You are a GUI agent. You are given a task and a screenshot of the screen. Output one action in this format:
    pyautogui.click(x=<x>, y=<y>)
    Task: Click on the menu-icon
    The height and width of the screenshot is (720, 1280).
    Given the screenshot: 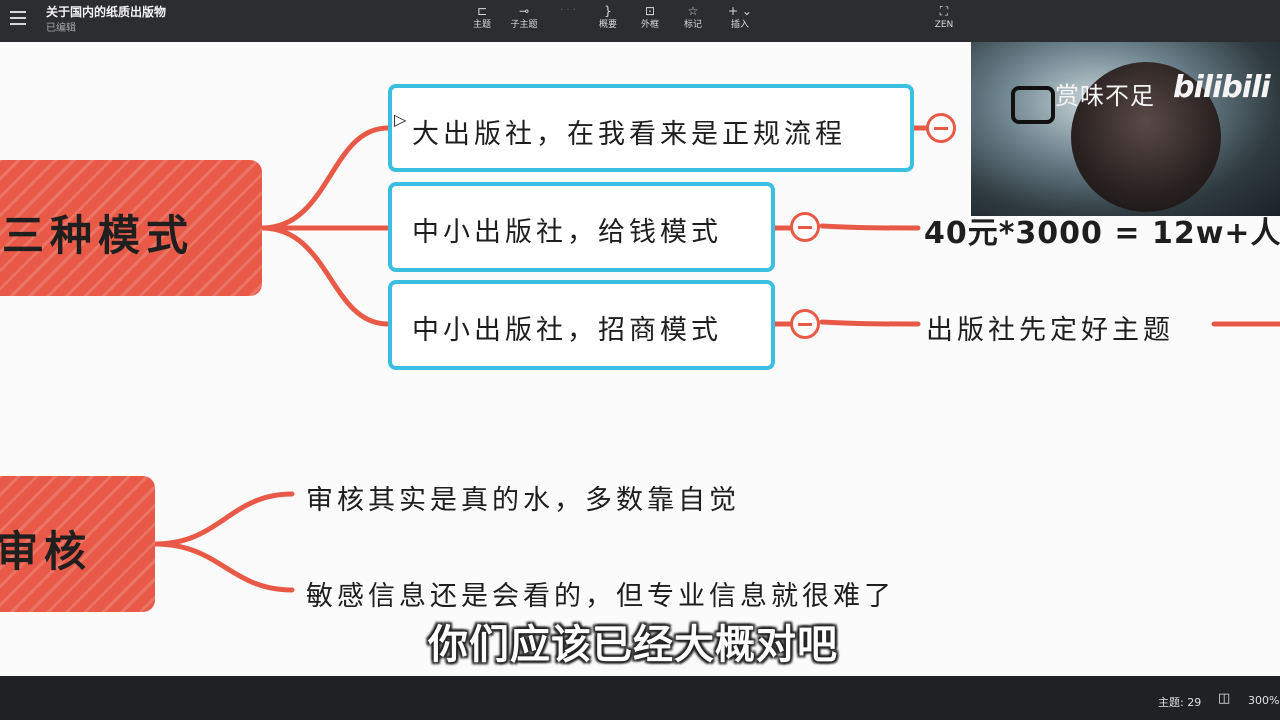 What is the action you would take?
    pyautogui.click(x=18, y=18)
    